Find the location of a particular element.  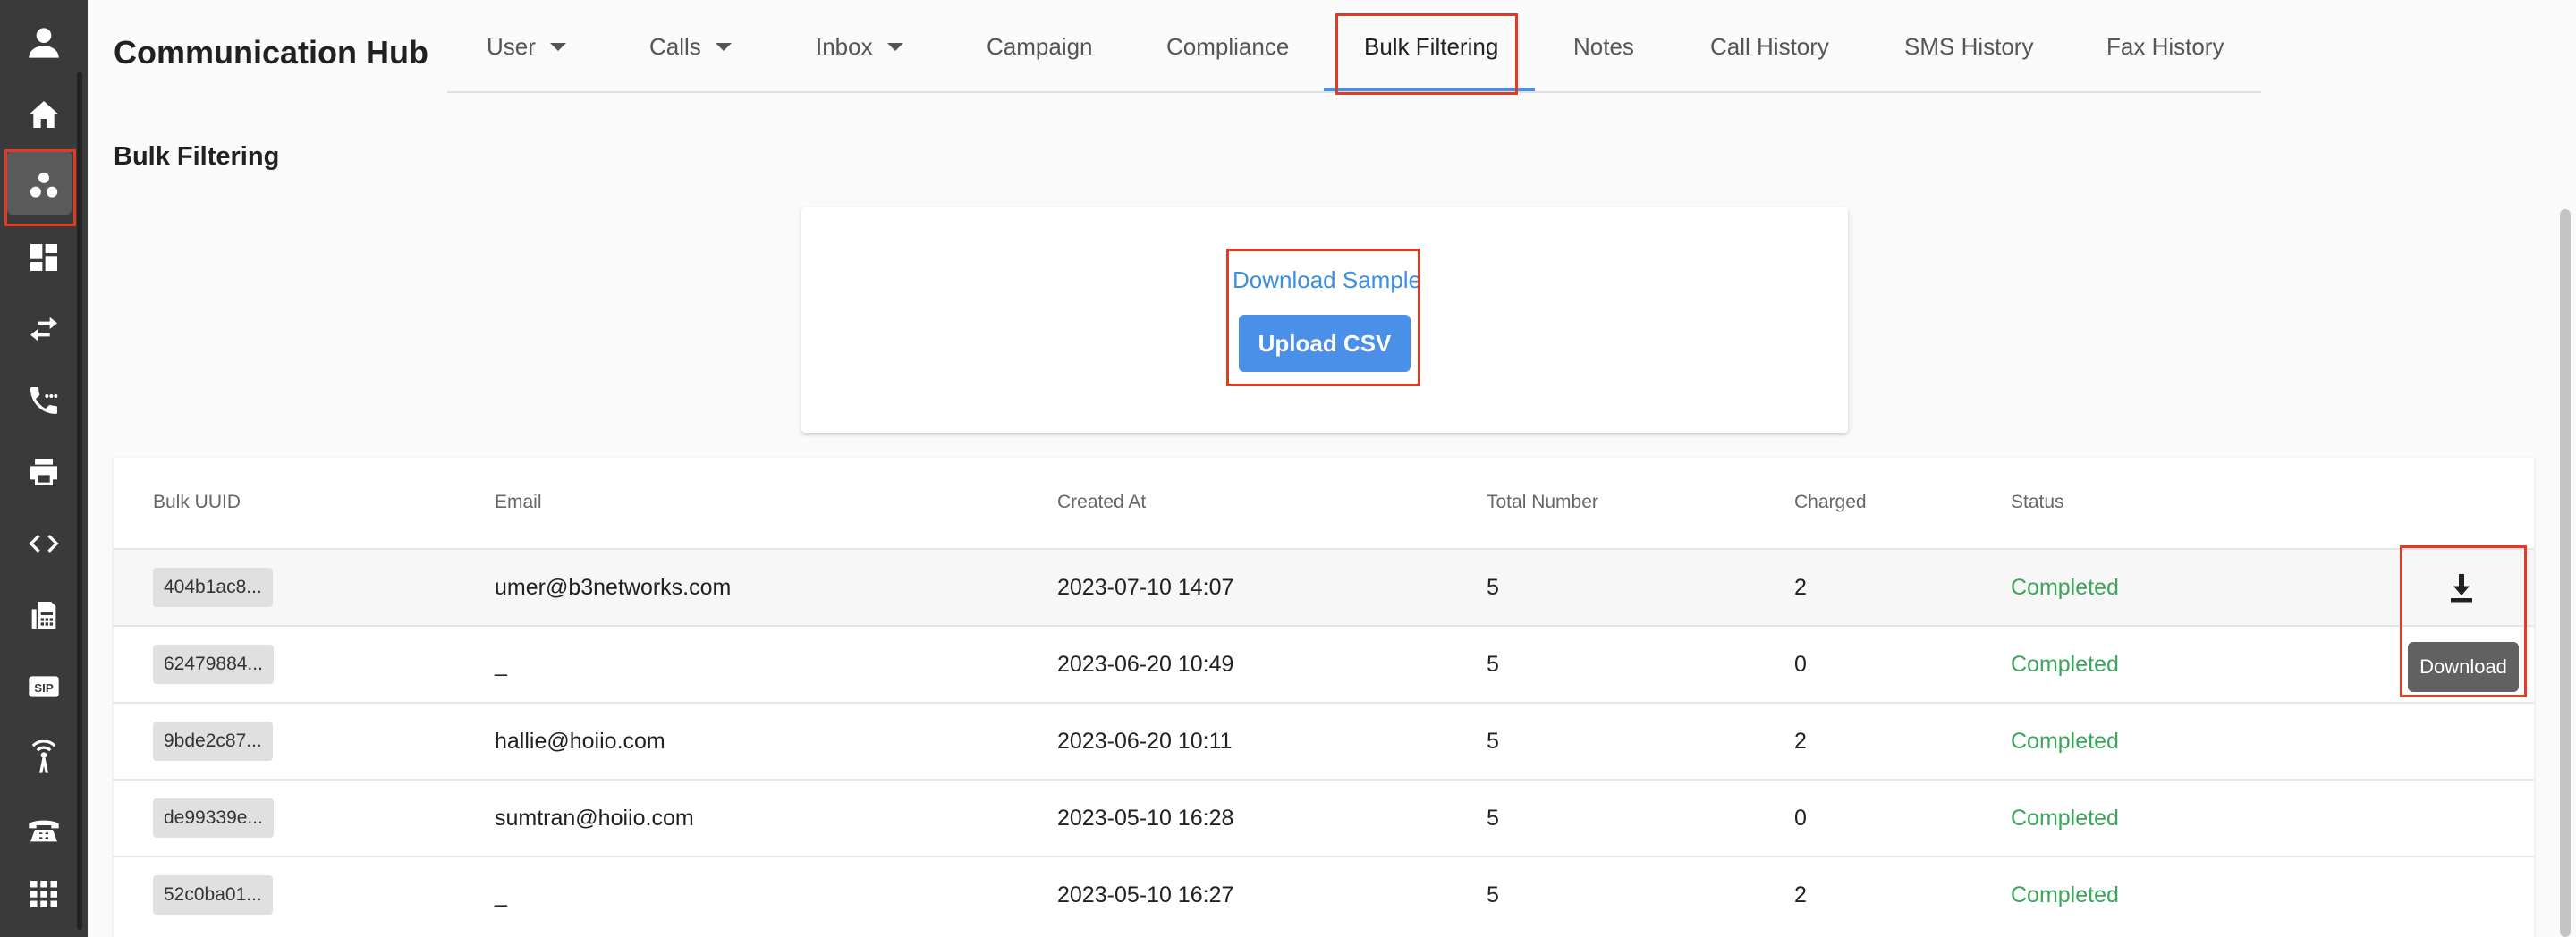

tab-notes: Notes is located at coordinates (1603, 46).